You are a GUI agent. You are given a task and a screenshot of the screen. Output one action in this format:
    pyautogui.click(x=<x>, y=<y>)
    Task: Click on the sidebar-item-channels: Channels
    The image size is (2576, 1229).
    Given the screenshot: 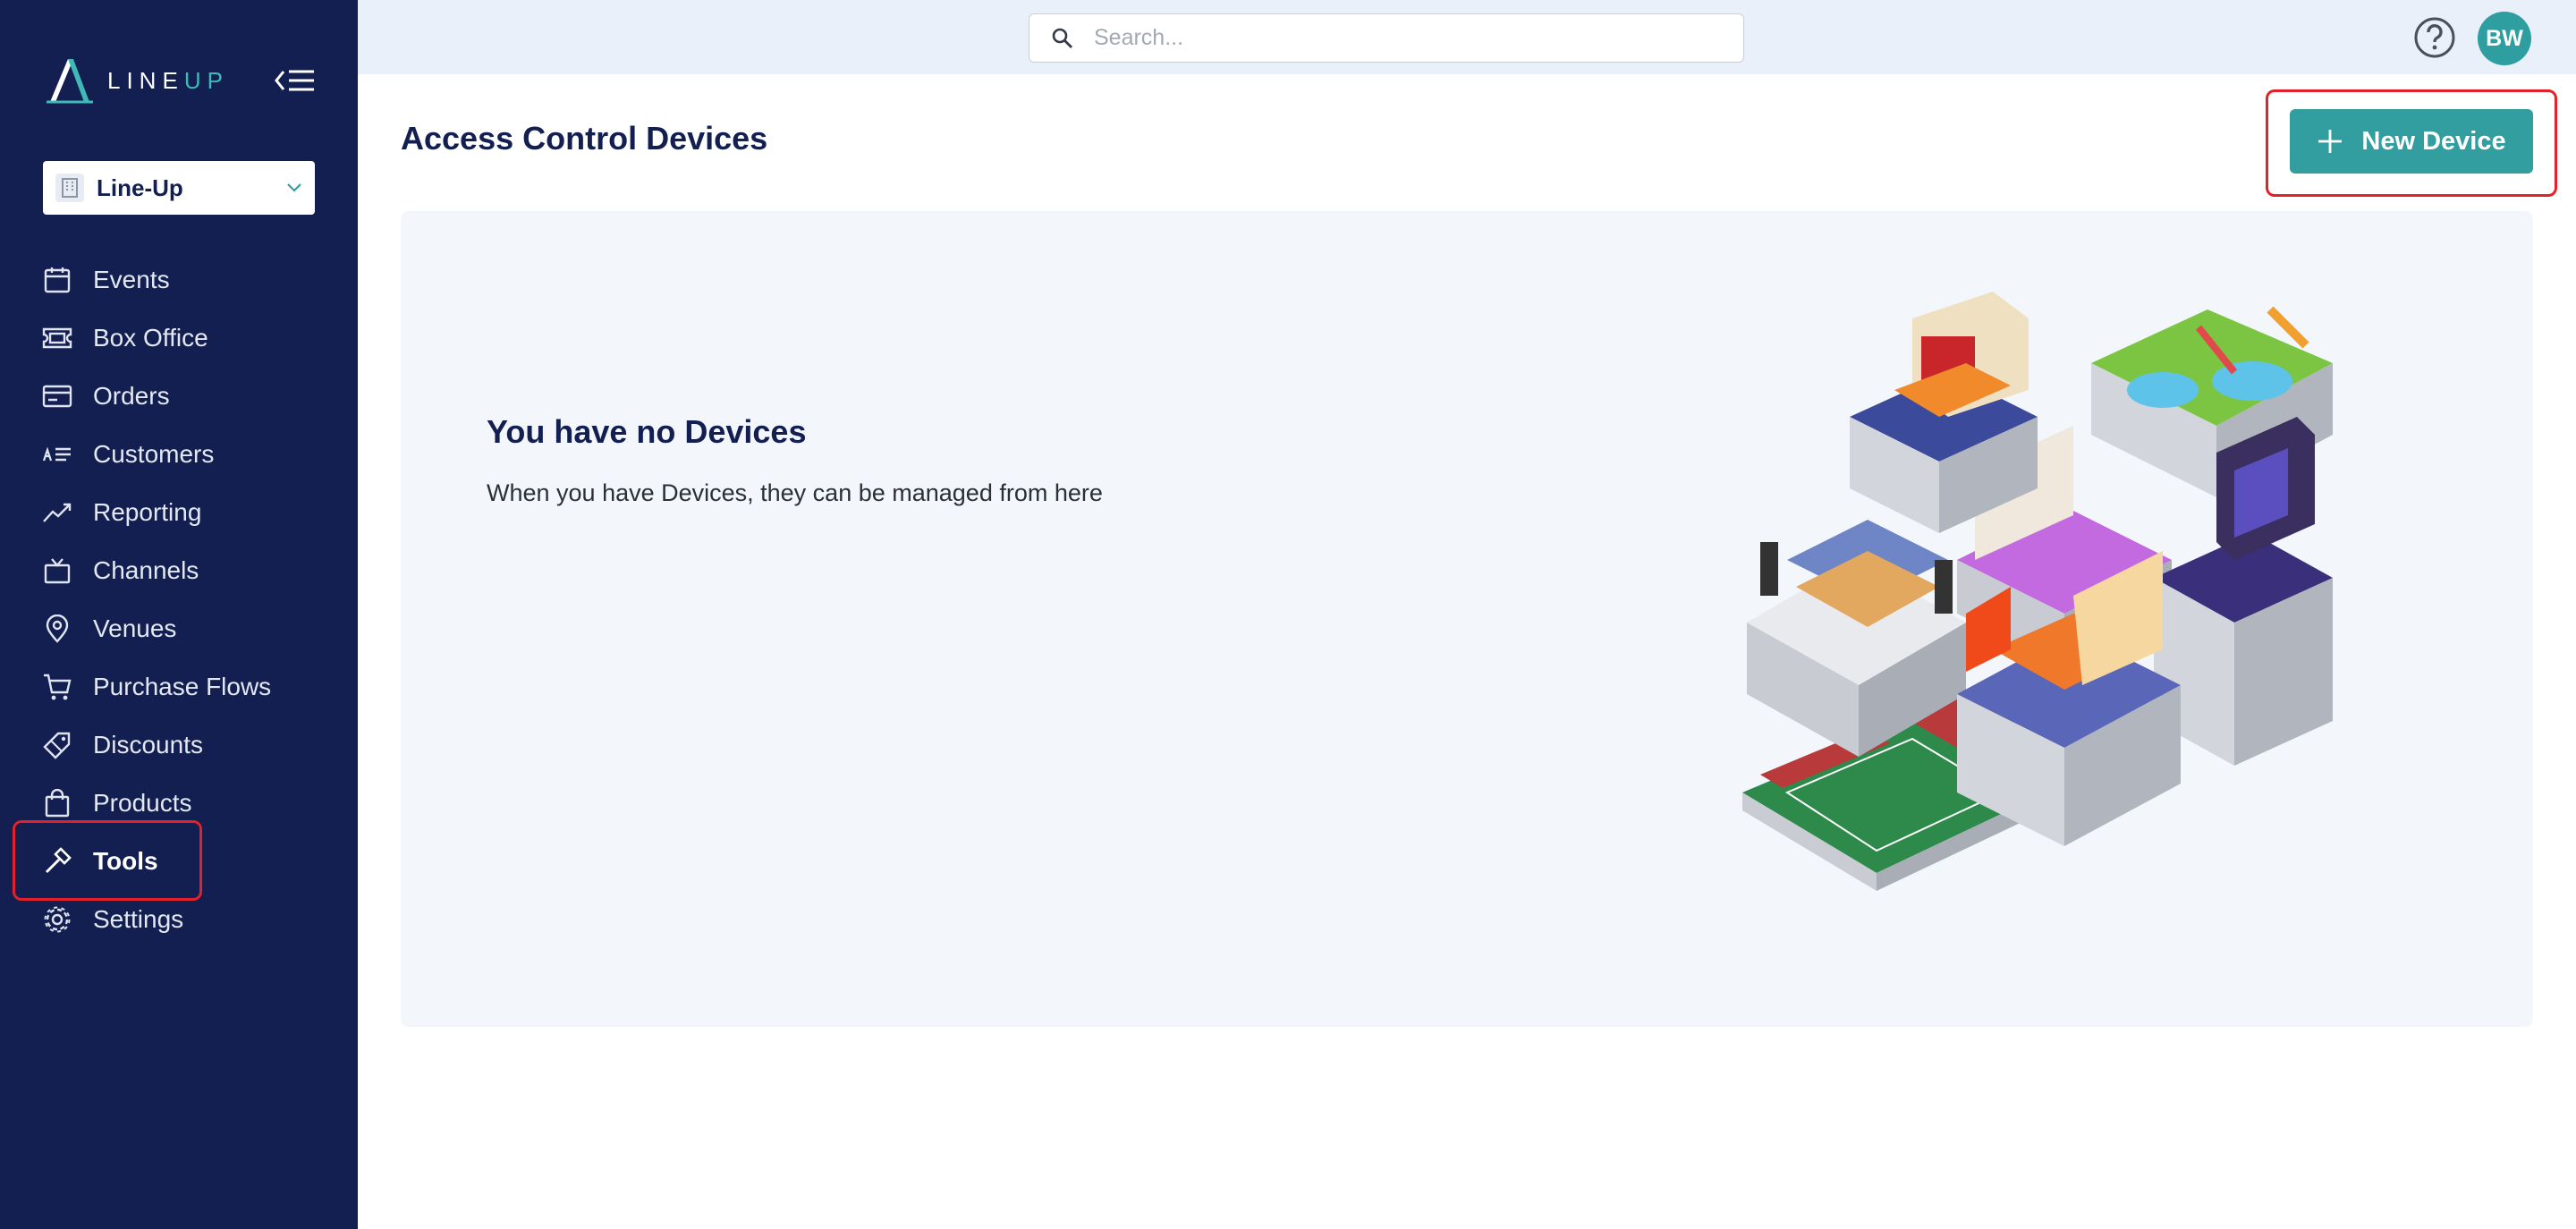 What is the action you would take?
    pyautogui.click(x=179, y=570)
    